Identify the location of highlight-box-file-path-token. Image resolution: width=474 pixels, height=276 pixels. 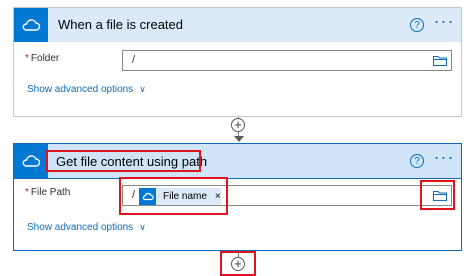
(173, 196).